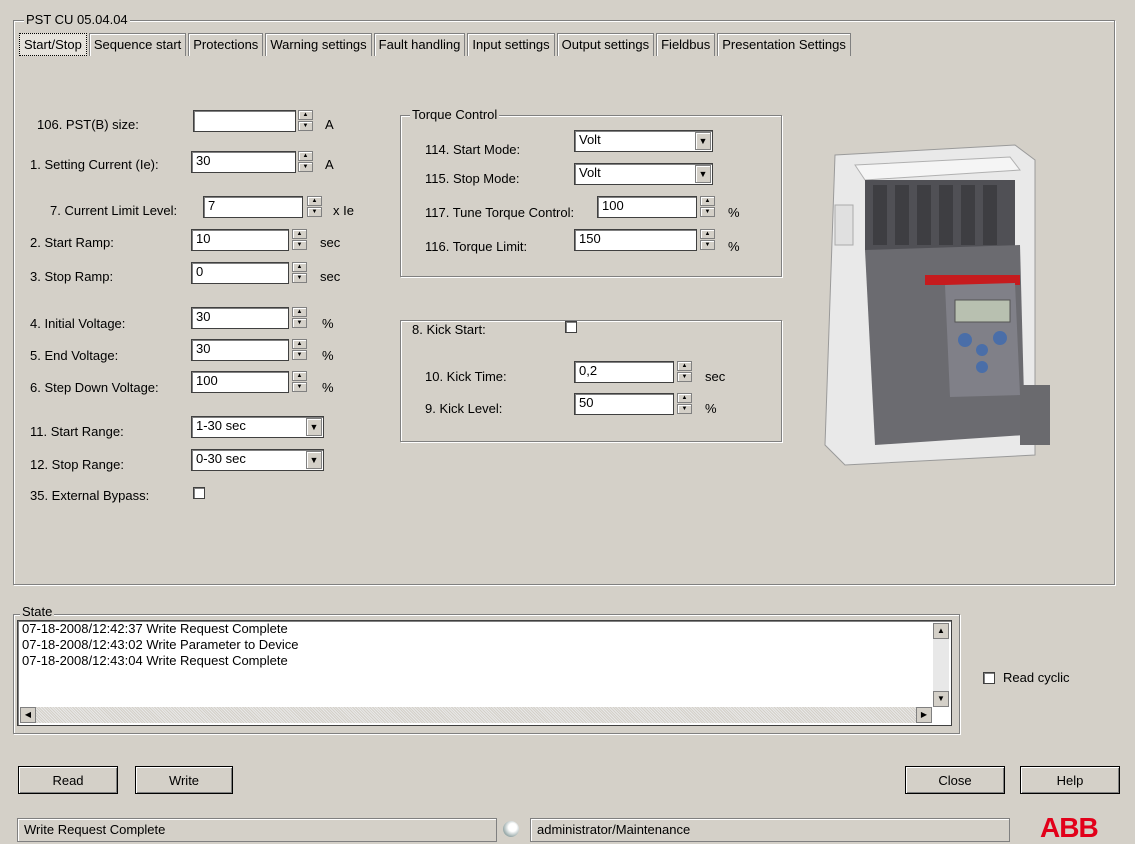 The width and height of the screenshot is (1135, 844). Describe the element at coordinates (328, 323) in the screenshot. I see `initial-voltage-unit: %` at that location.